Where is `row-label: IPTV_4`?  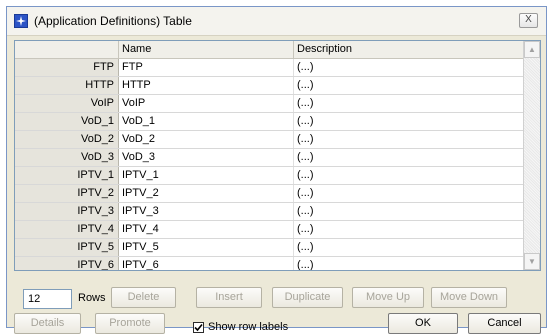 row-label: IPTV_4 is located at coordinates (67, 229).